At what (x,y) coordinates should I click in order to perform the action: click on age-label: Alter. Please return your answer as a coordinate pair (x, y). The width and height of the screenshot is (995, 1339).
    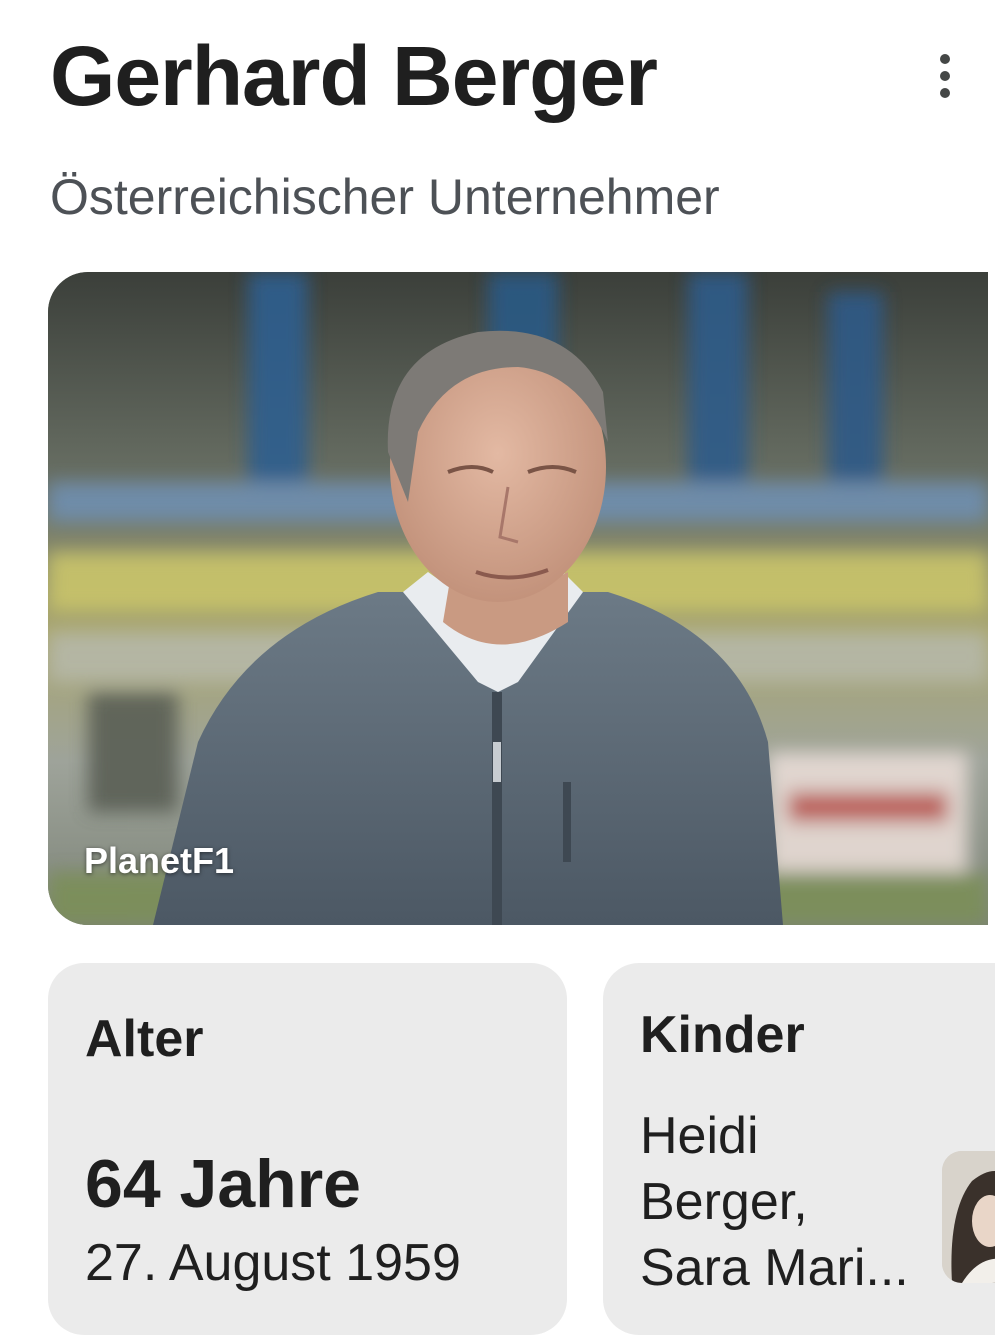
    Looking at the image, I should click on (144, 1039).